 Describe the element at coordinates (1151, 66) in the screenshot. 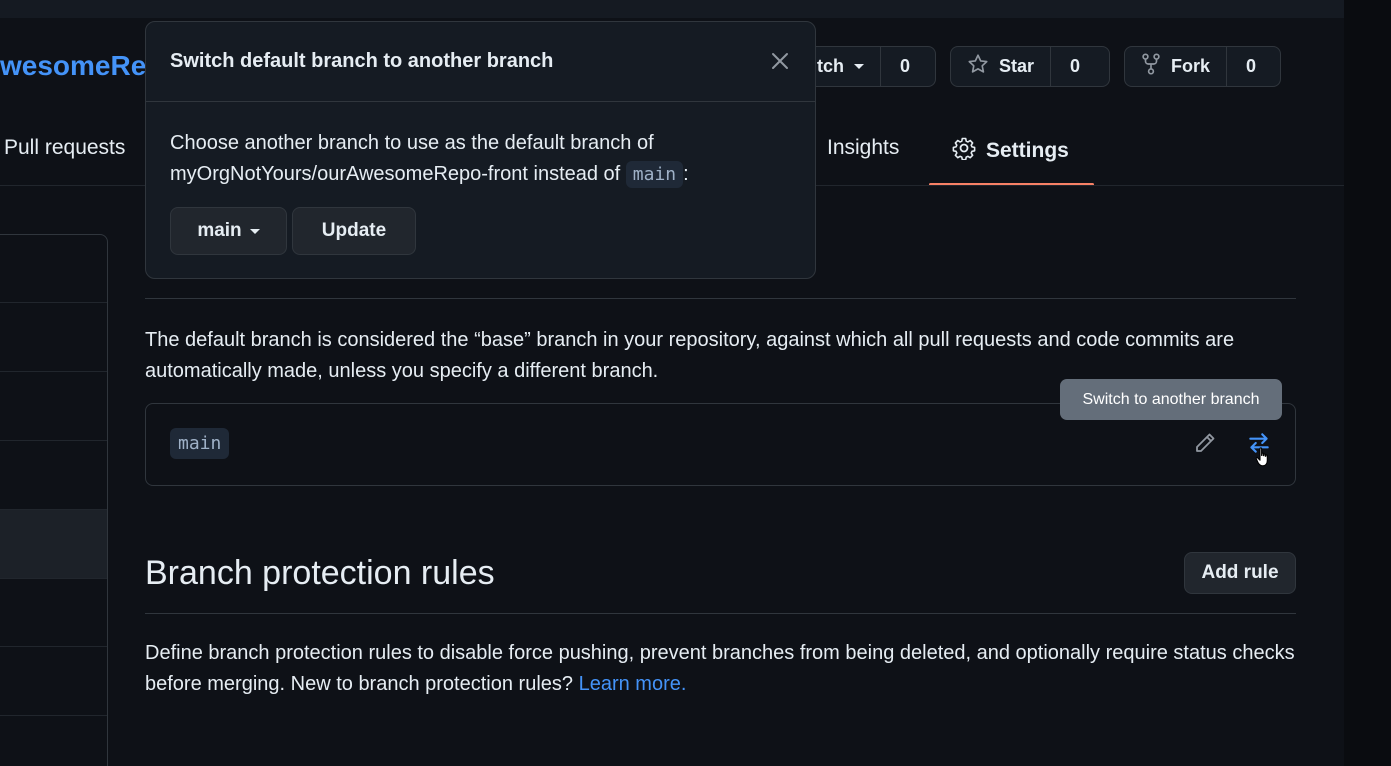

I see `fork-icon` at that location.